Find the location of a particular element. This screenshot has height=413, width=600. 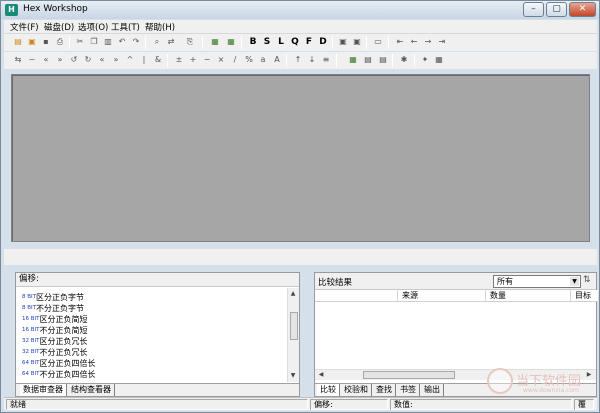

settings-icon: ✦ is located at coordinates (425, 60).